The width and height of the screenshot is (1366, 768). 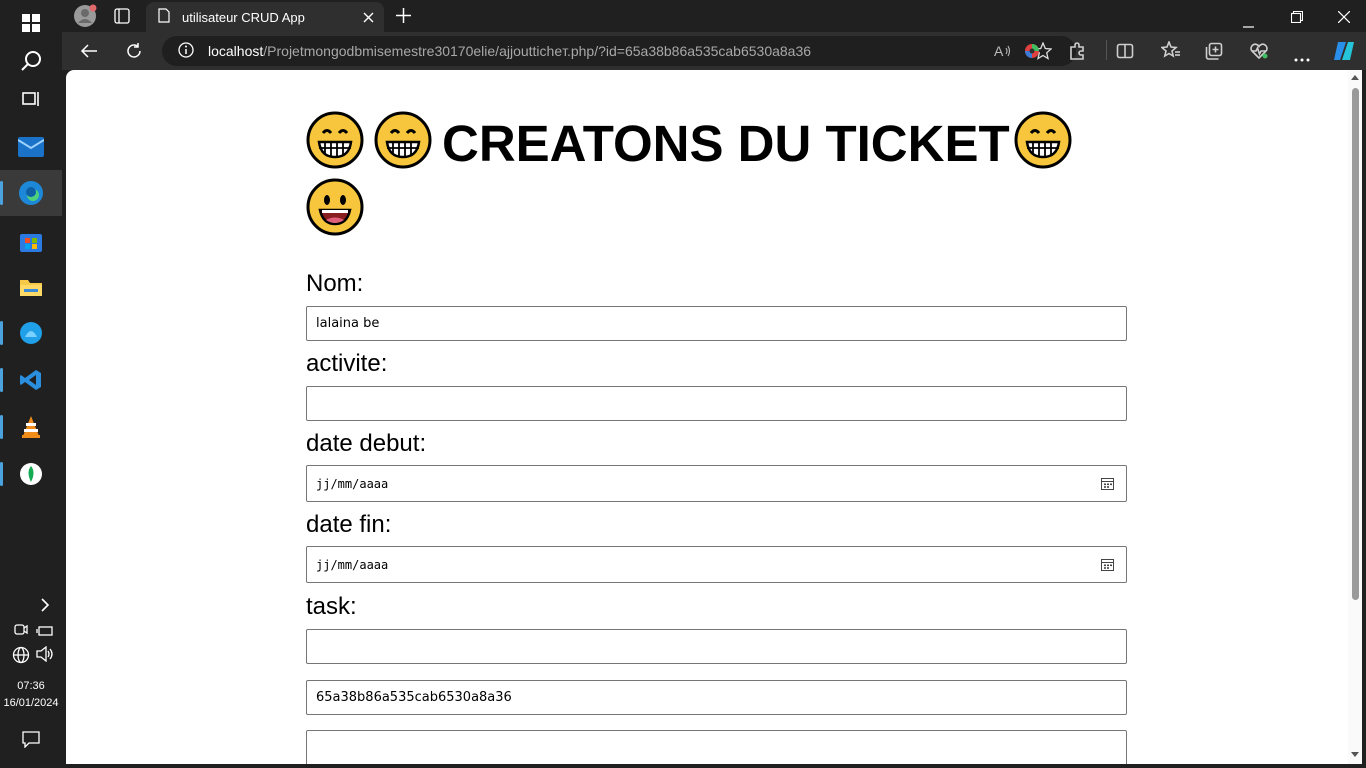 I want to click on nom-input-value: lalaina be, so click(x=348, y=323).